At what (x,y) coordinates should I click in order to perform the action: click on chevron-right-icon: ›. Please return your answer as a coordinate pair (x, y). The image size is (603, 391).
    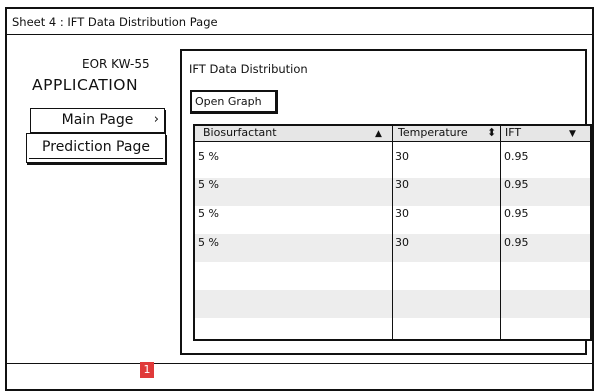
    Looking at the image, I should click on (156, 119).